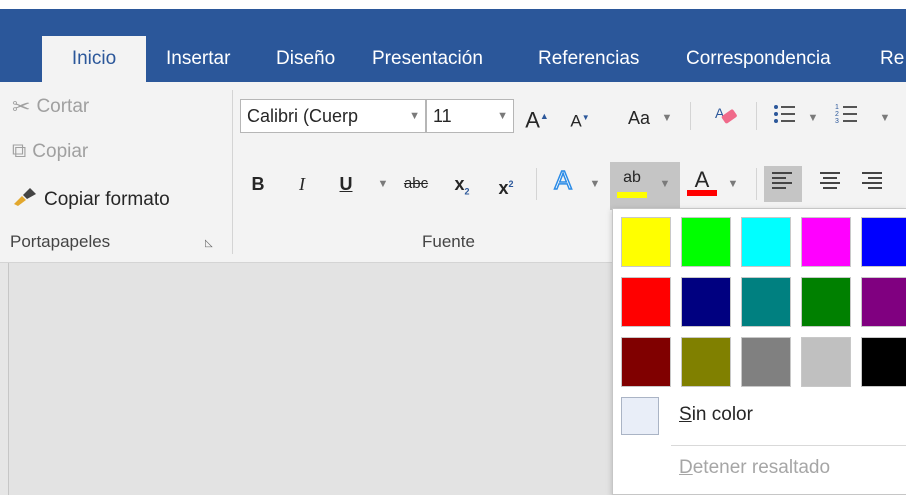 Image resolution: width=906 pixels, height=495 pixels. I want to click on strikethrough-button: abc, so click(416, 184).